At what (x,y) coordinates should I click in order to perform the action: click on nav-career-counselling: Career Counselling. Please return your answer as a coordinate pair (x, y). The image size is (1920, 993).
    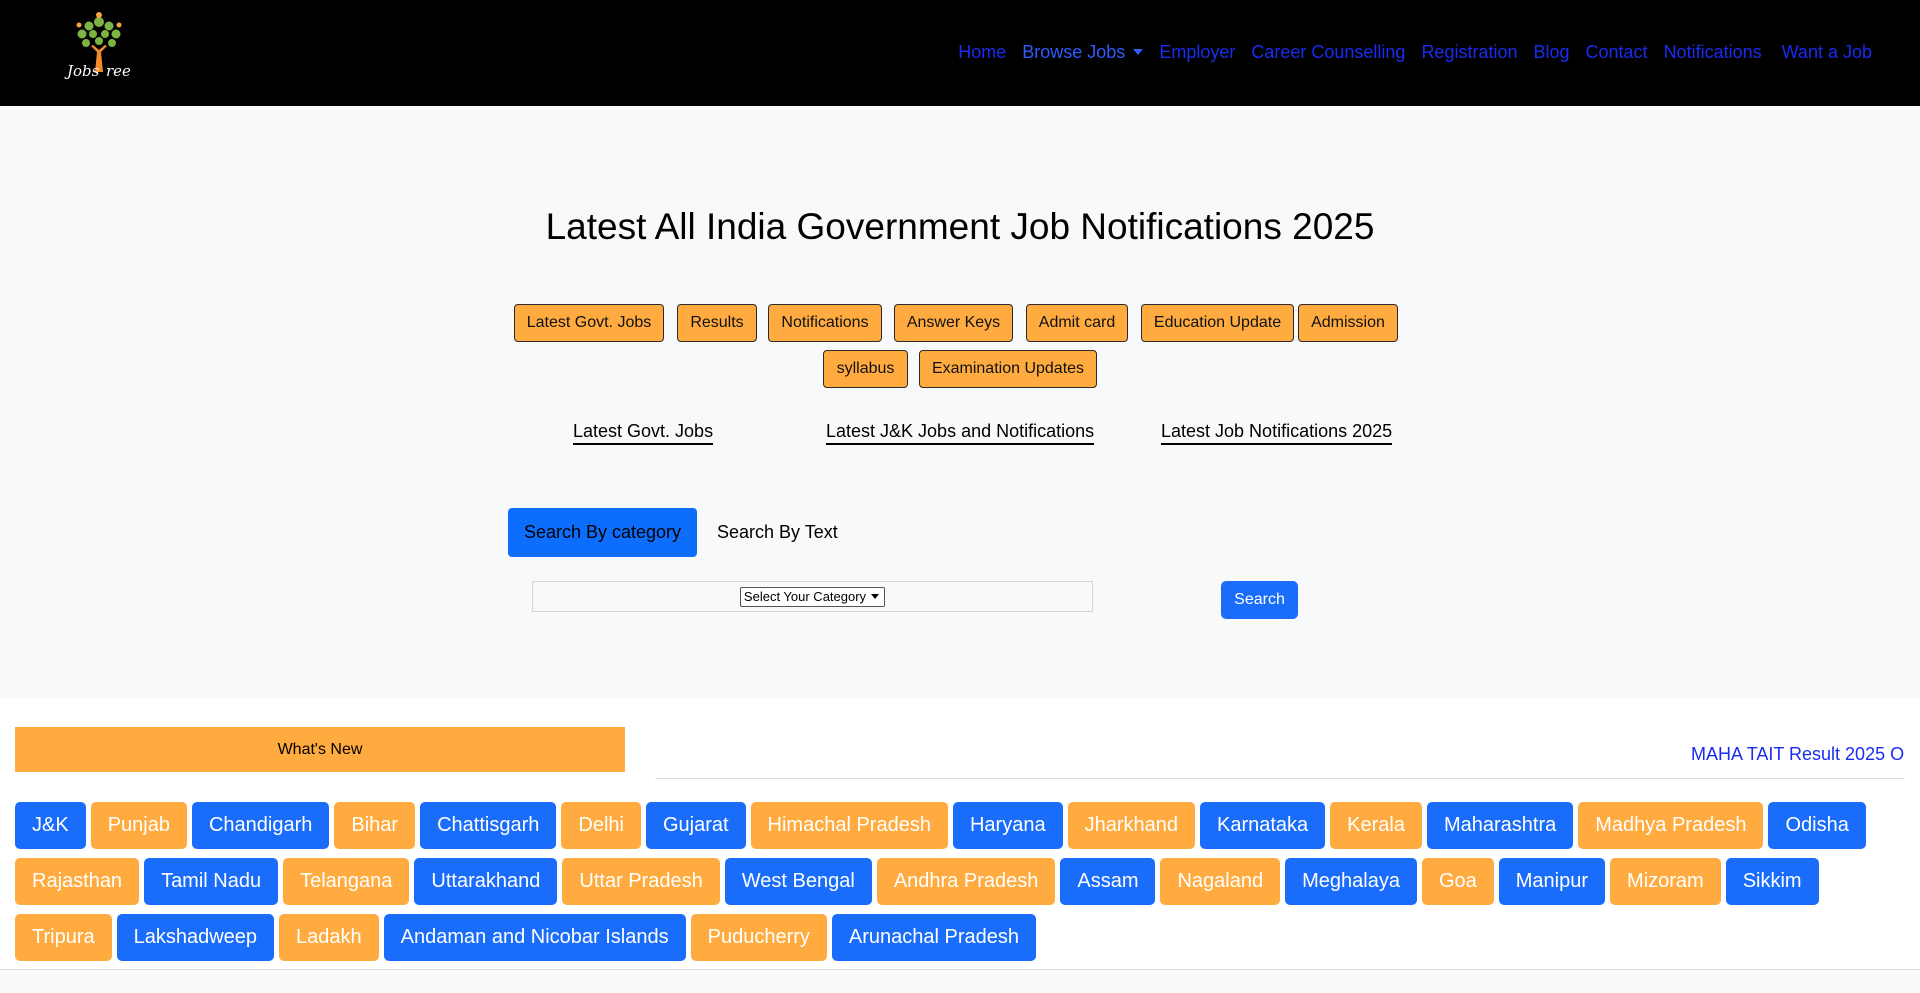
    Looking at the image, I should click on (1328, 52).